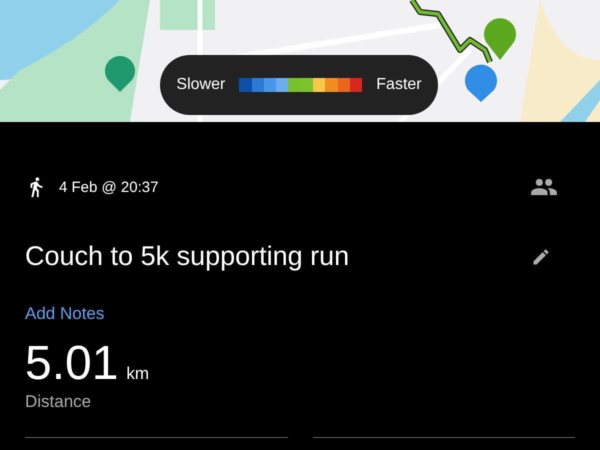 Image resolution: width=600 pixels, height=450 pixels. What do you see at coordinates (138, 374) in the screenshot?
I see `distance-unit: km` at bounding box center [138, 374].